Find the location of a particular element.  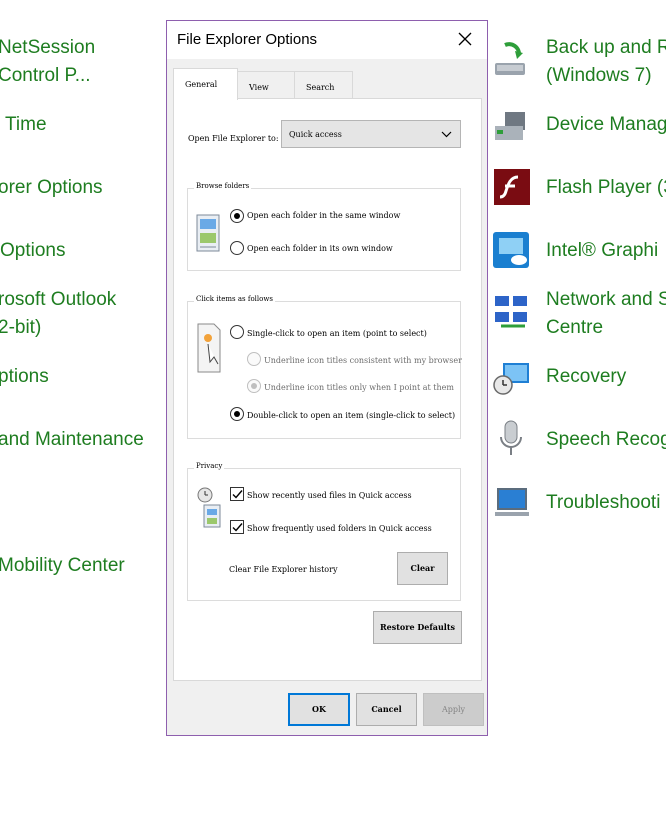

privacy-title: Privacy is located at coordinates (209, 466).